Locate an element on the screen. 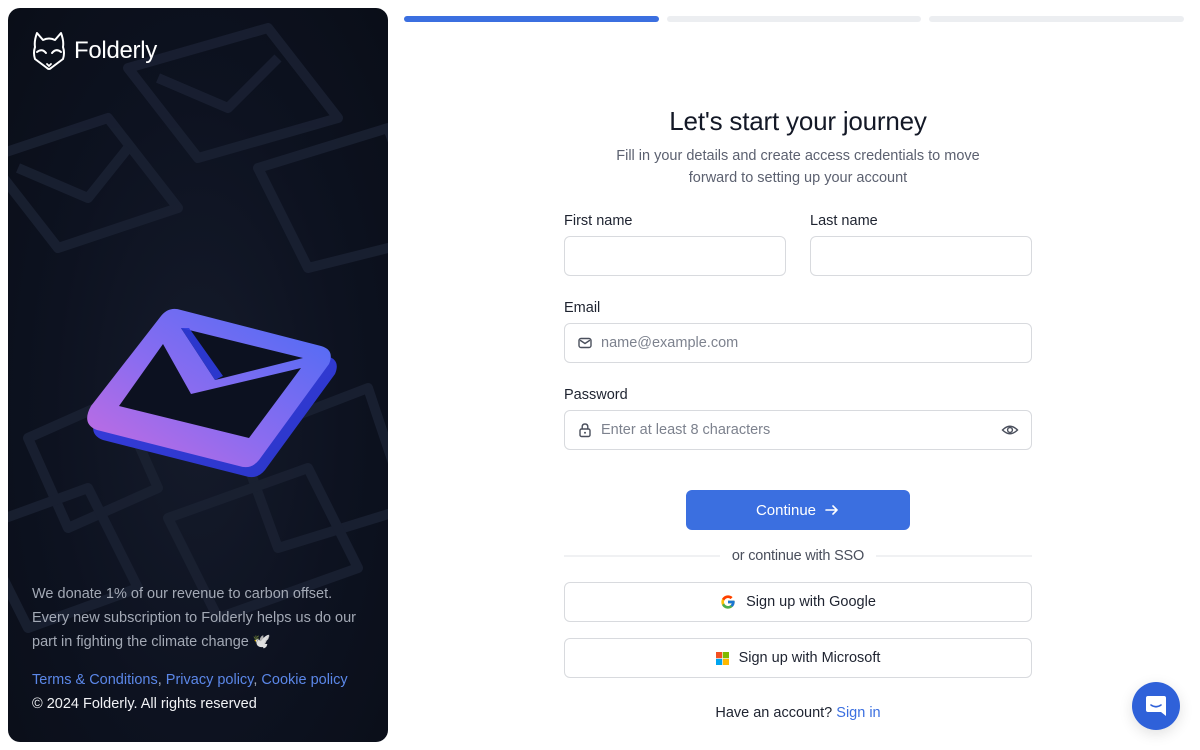 Image resolution: width=1200 pixels, height=750 pixels. last-name-input is located at coordinates (921, 256).